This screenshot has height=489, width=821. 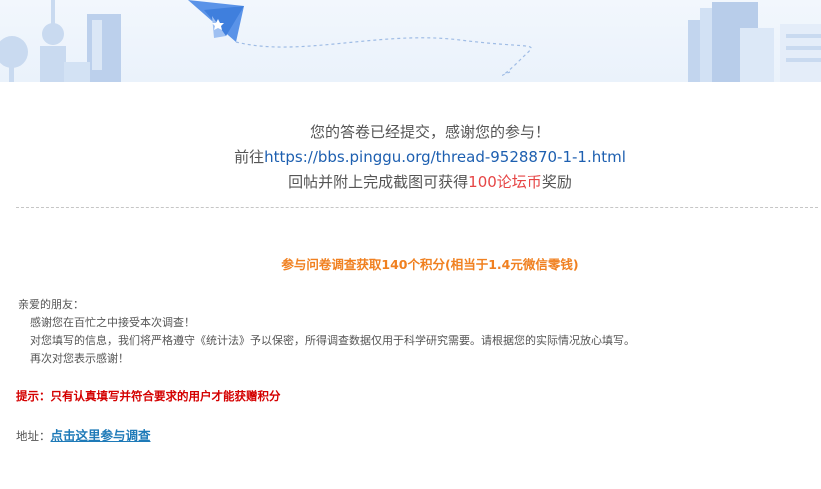 What do you see at coordinates (60, 41) in the screenshot?
I see `city-skyline-icon` at bounding box center [60, 41].